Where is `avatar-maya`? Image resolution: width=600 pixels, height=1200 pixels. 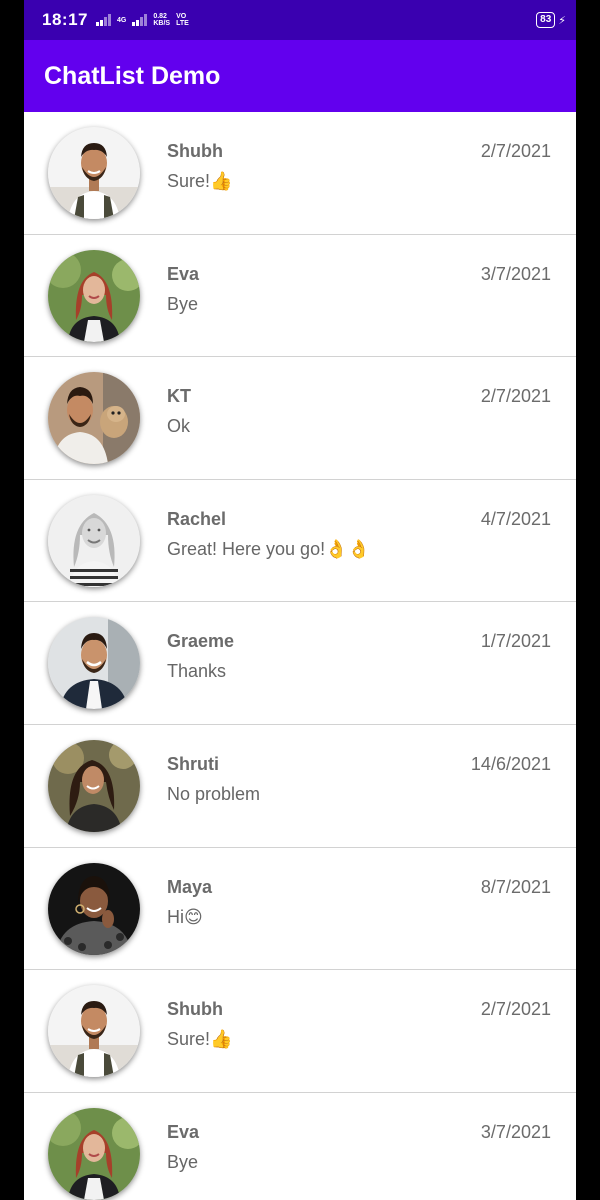 avatar-maya is located at coordinates (94, 908).